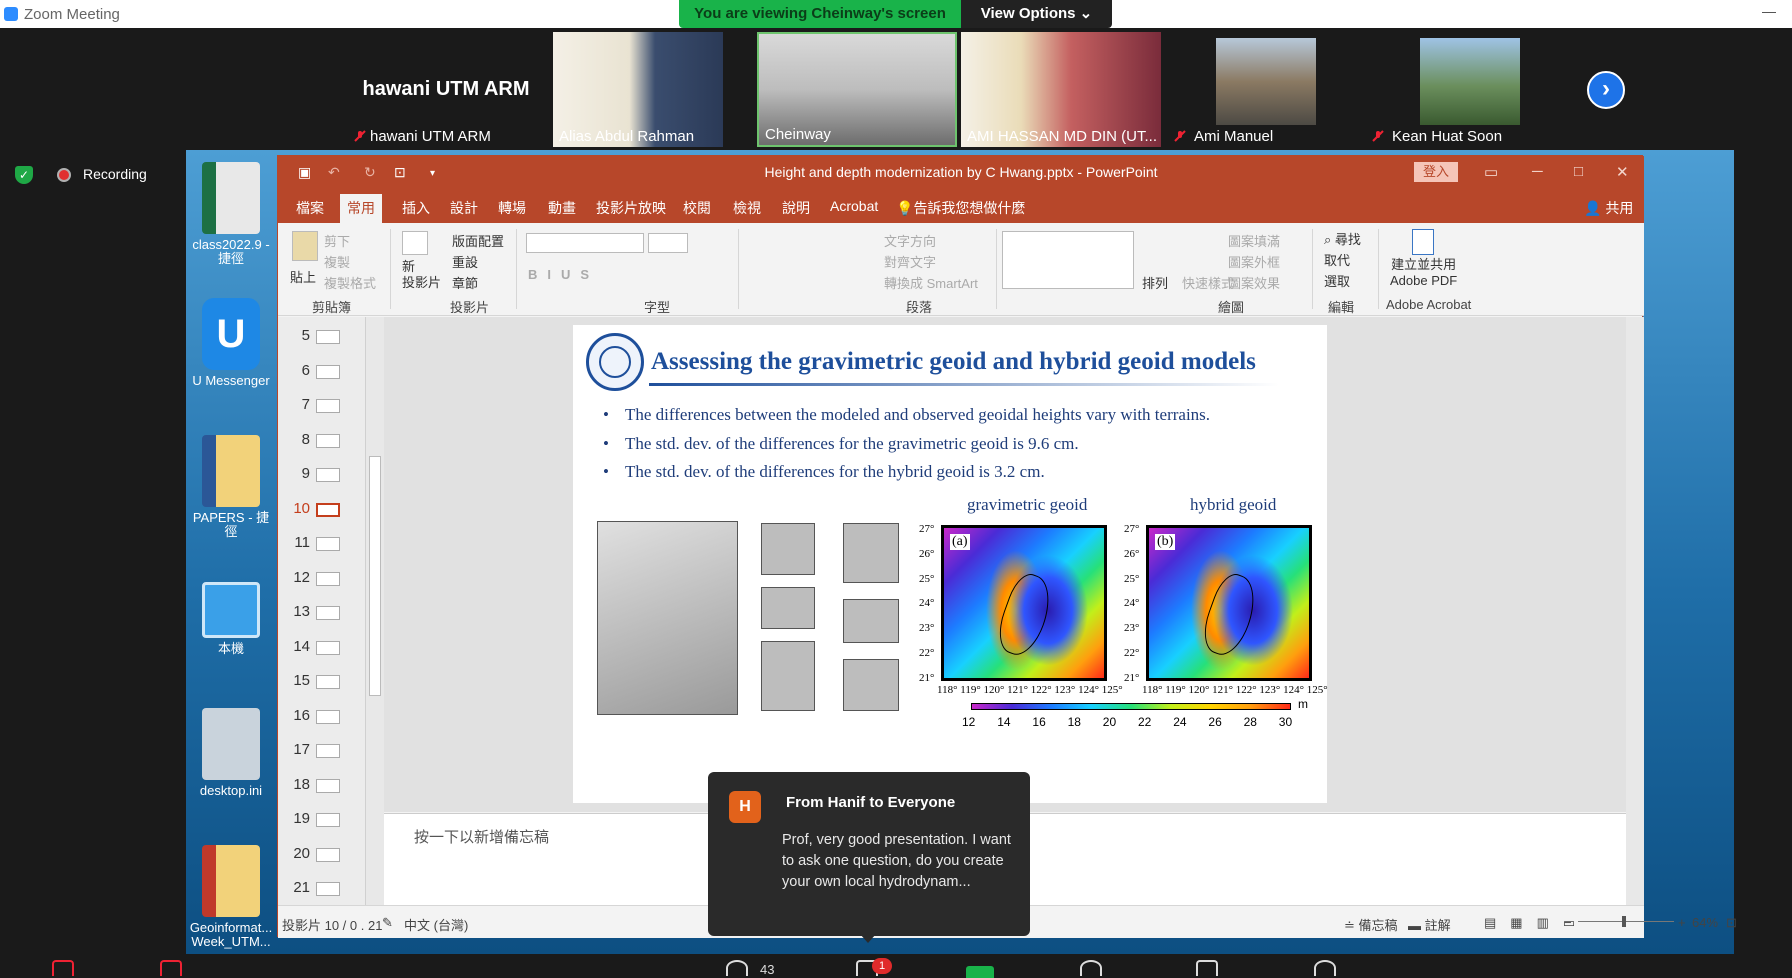 The image size is (1792, 978). I want to click on sign-in-button: 登入, so click(1436, 172).